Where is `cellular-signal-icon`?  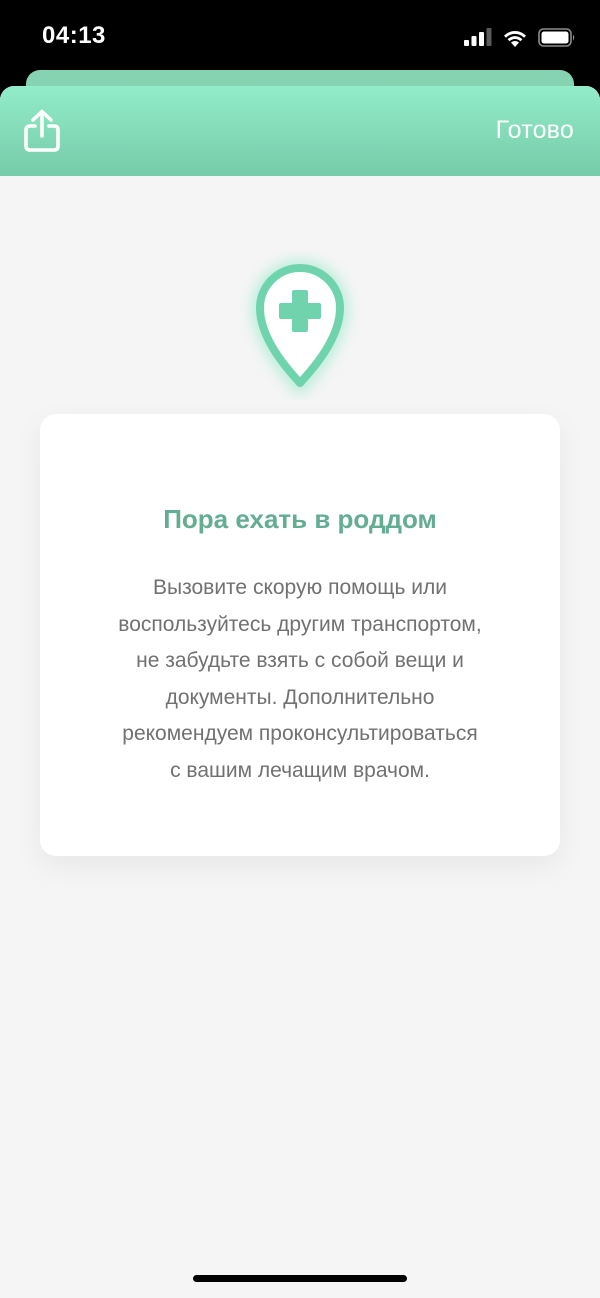 cellular-signal-icon is located at coordinates (478, 37).